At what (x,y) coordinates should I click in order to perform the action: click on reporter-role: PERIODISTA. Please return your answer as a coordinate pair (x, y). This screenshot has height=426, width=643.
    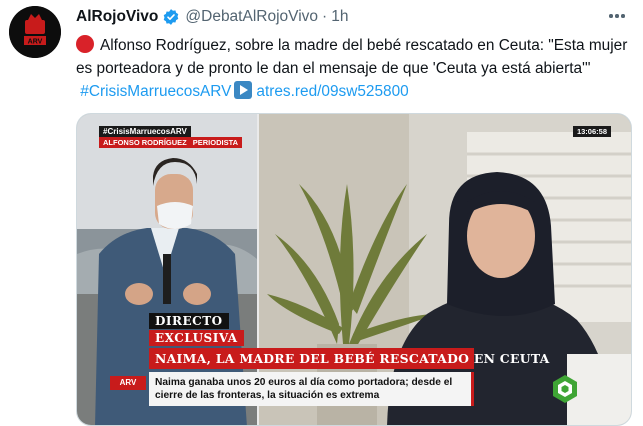
    Looking at the image, I should click on (215, 142).